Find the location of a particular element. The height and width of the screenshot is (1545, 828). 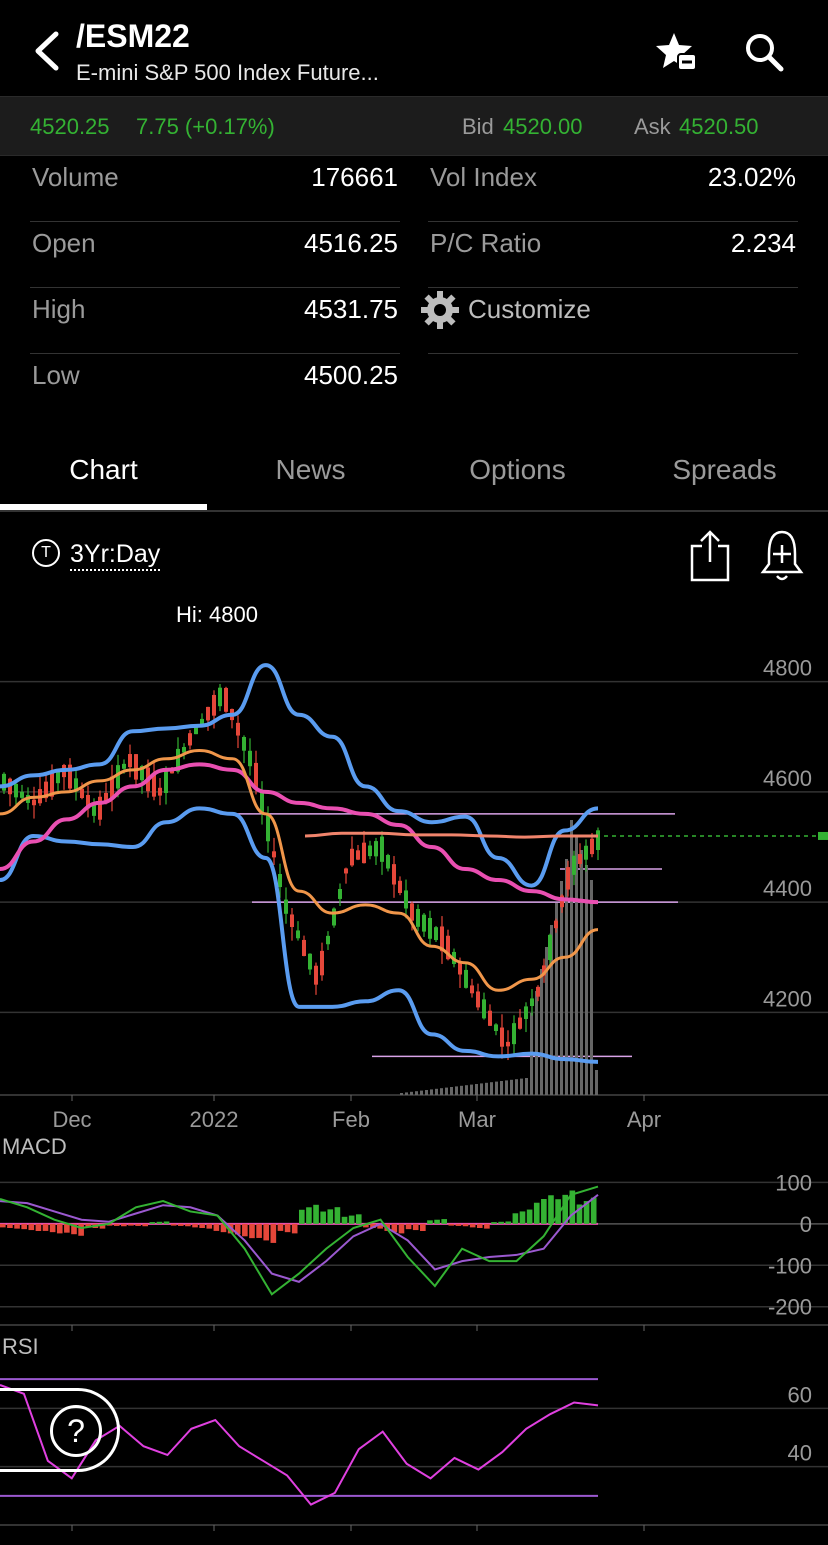

macd-tick-label: -100 is located at coordinates (790, 1265).